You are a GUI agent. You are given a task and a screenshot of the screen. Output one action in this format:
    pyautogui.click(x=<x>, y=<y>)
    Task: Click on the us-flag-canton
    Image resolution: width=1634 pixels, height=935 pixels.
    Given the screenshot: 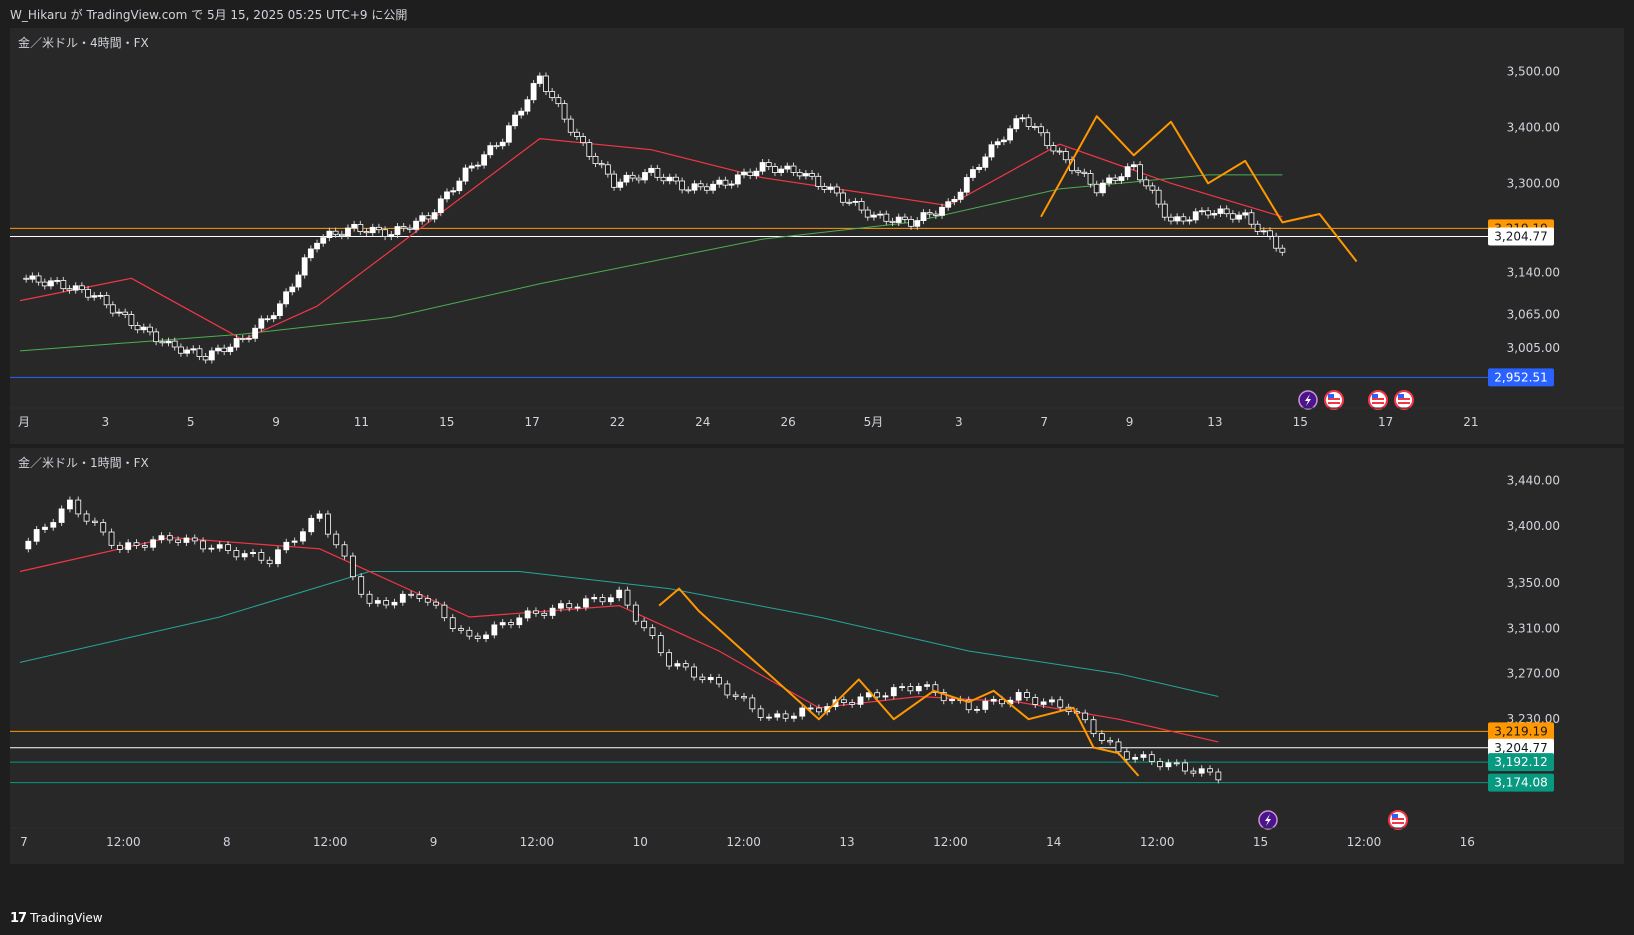 What is the action you would take?
    pyautogui.click(x=1331, y=396)
    